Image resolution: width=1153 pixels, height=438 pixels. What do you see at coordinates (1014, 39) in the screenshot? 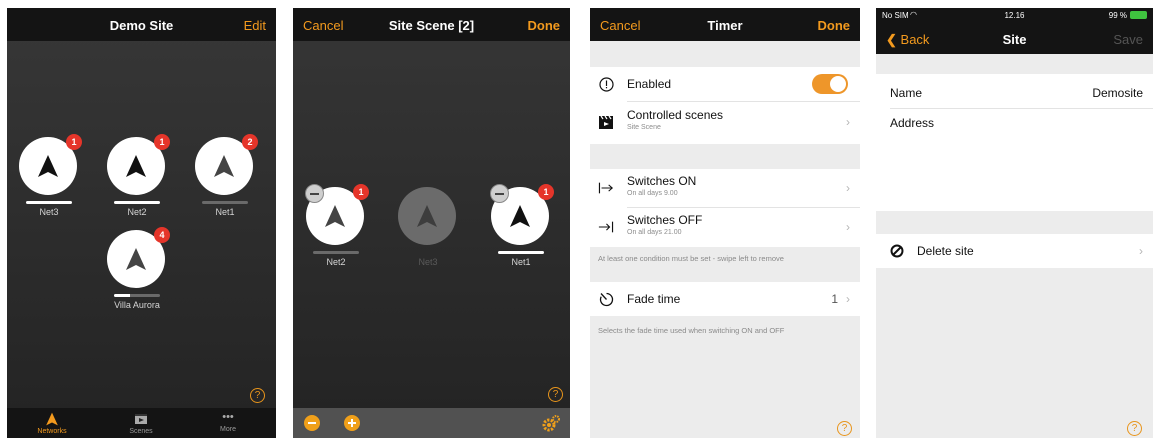
I see `page-title: Site` at bounding box center [1014, 39].